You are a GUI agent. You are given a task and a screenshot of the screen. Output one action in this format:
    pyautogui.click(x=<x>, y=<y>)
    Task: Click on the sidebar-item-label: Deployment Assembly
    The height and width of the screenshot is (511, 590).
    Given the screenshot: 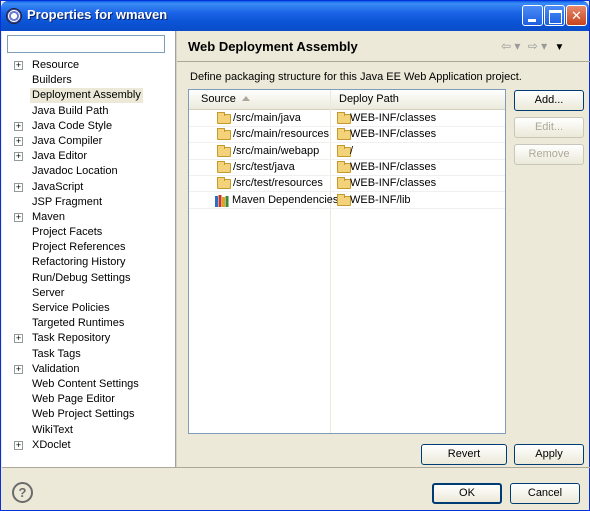 What is the action you would take?
    pyautogui.click(x=86, y=96)
    